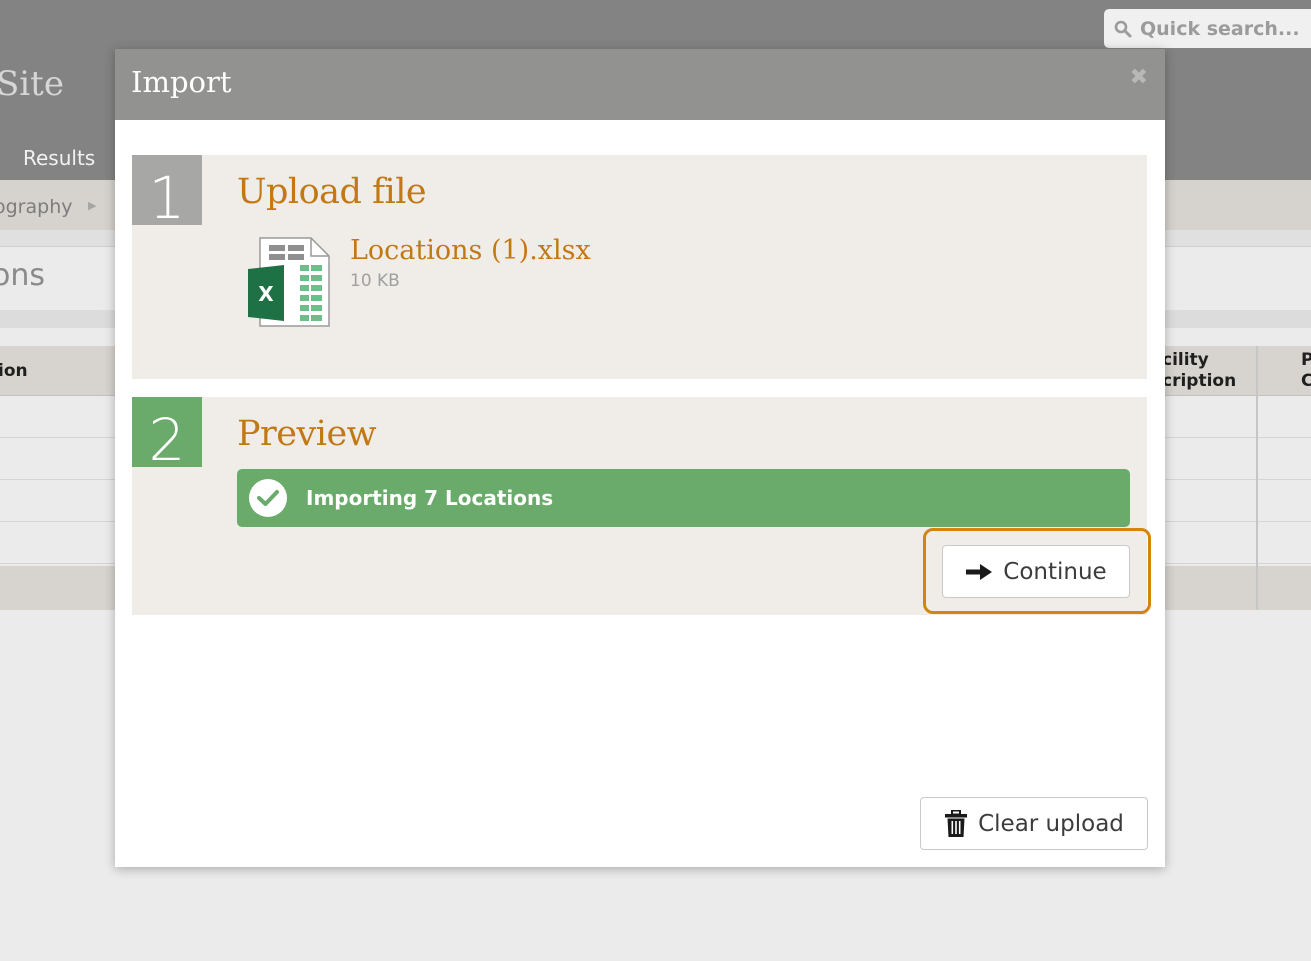 The height and width of the screenshot is (961, 1311). Describe the element at coordinates (167, 432) in the screenshot. I see `step-number: 2` at that location.